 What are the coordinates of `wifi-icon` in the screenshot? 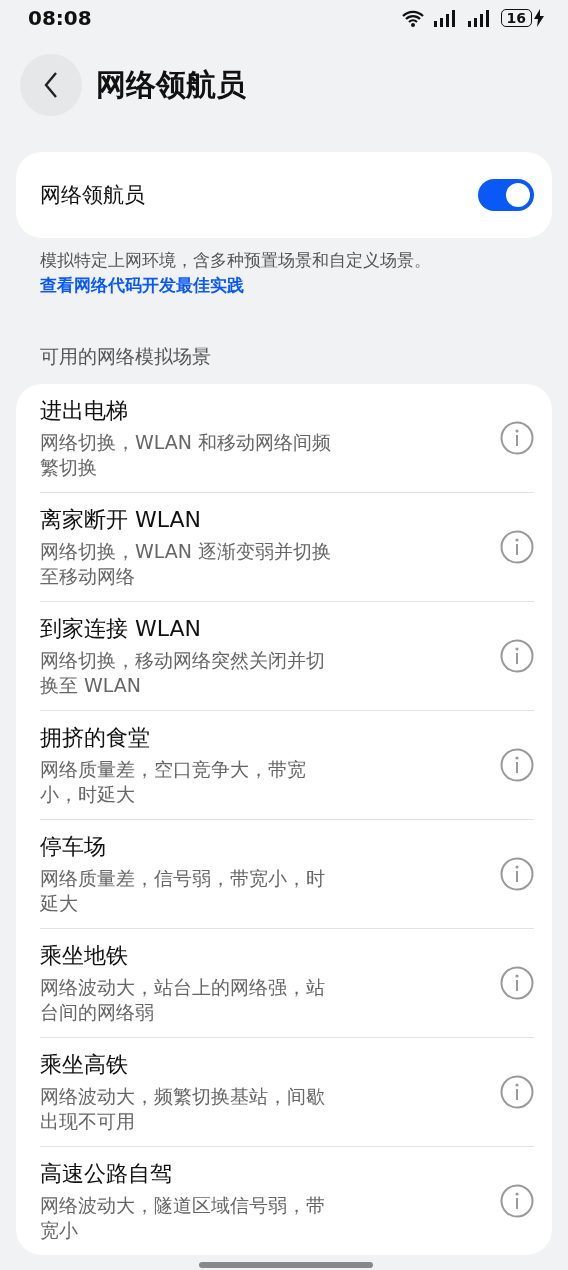 It's located at (412, 18).